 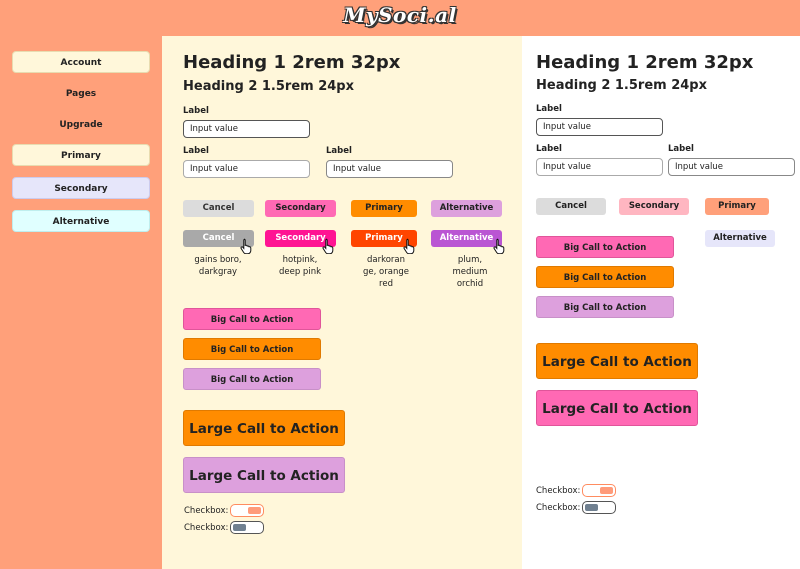 What do you see at coordinates (218, 266) in the screenshot?
I see `caption-cancel-colors: gains boro, darkgray` at bounding box center [218, 266].